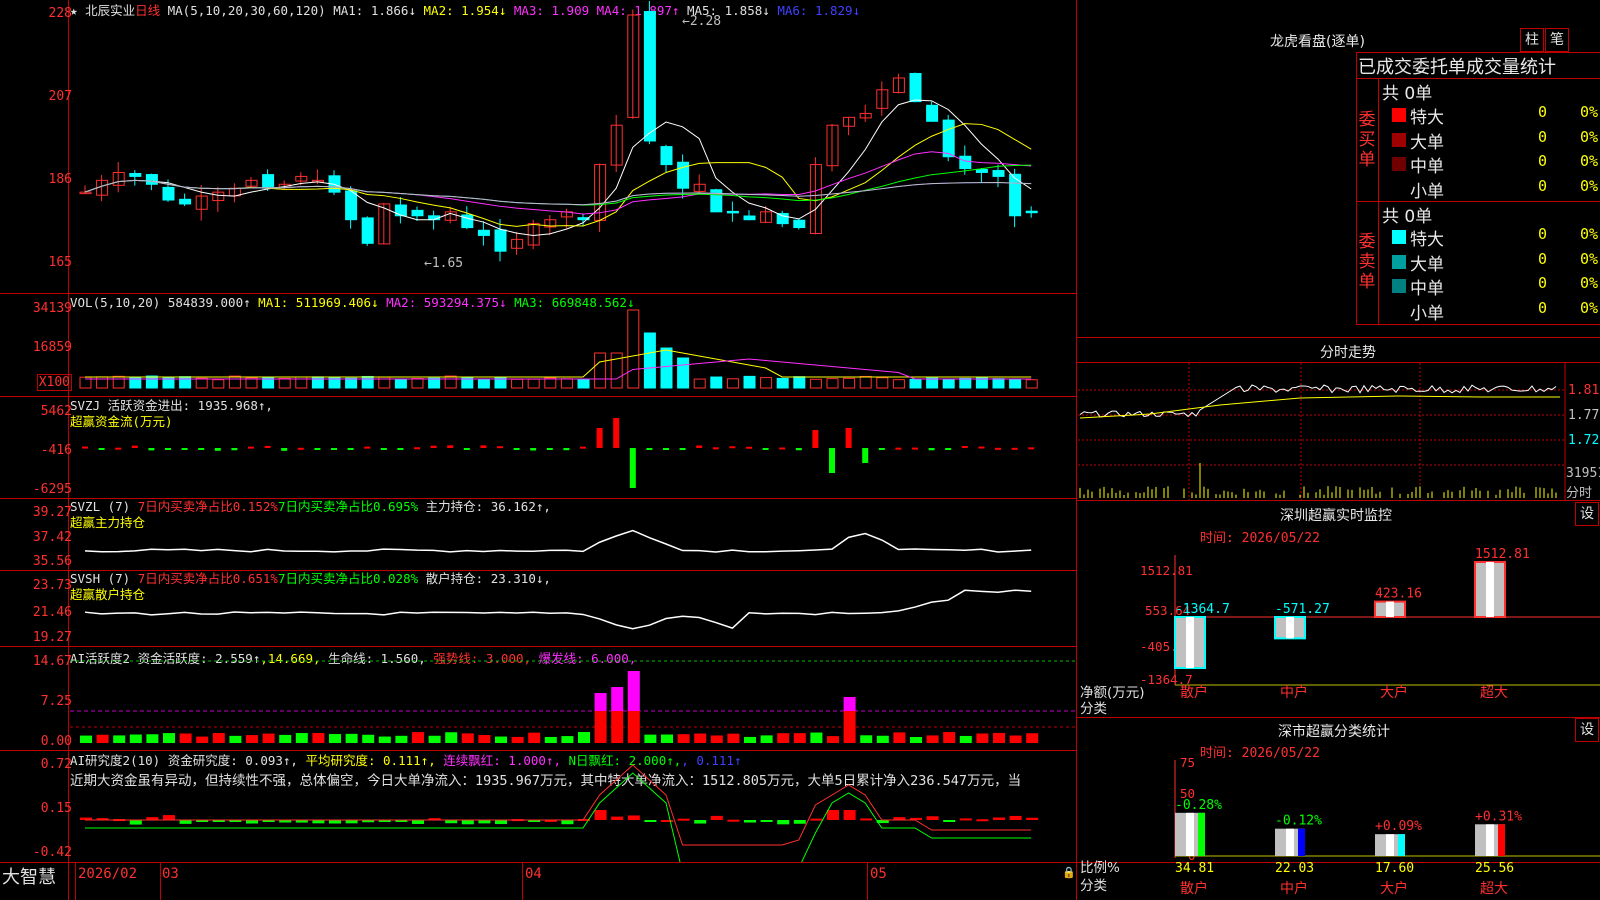  I want to click on intraday-price-line, so click(1318, 401).